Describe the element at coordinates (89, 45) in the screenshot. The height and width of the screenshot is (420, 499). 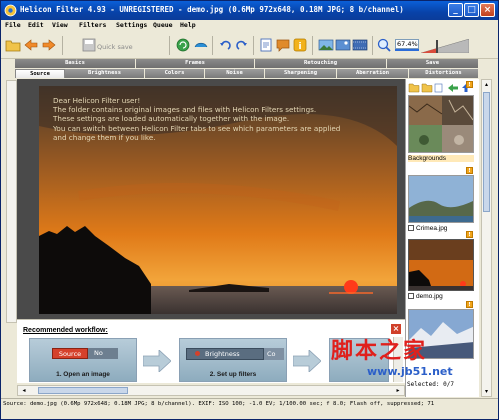
I see `save-icon` at that location.